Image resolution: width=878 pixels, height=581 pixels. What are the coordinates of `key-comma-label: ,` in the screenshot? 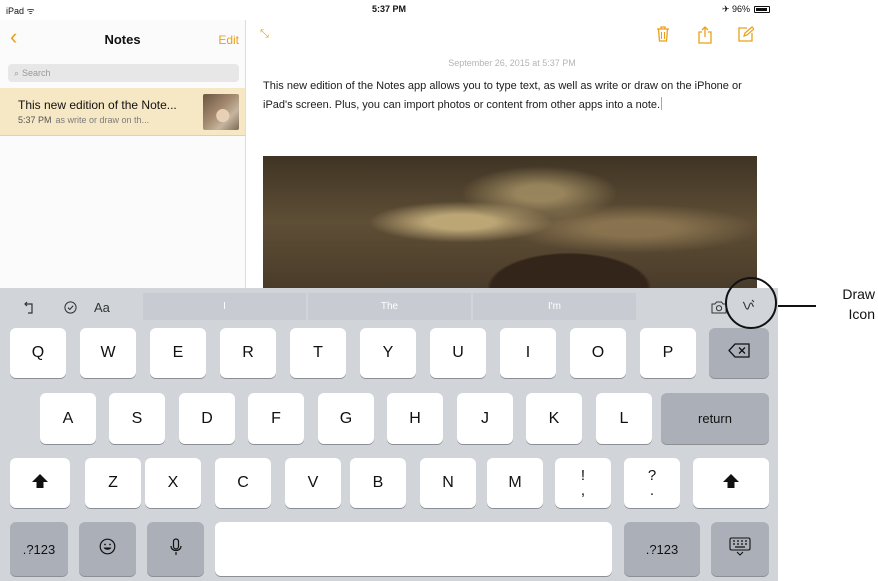 It's located at (583, 490).